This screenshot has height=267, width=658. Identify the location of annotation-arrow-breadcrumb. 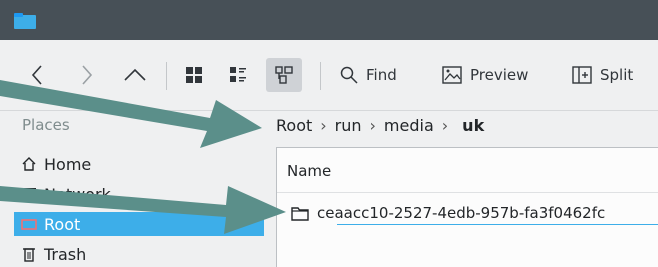
(131, 114).